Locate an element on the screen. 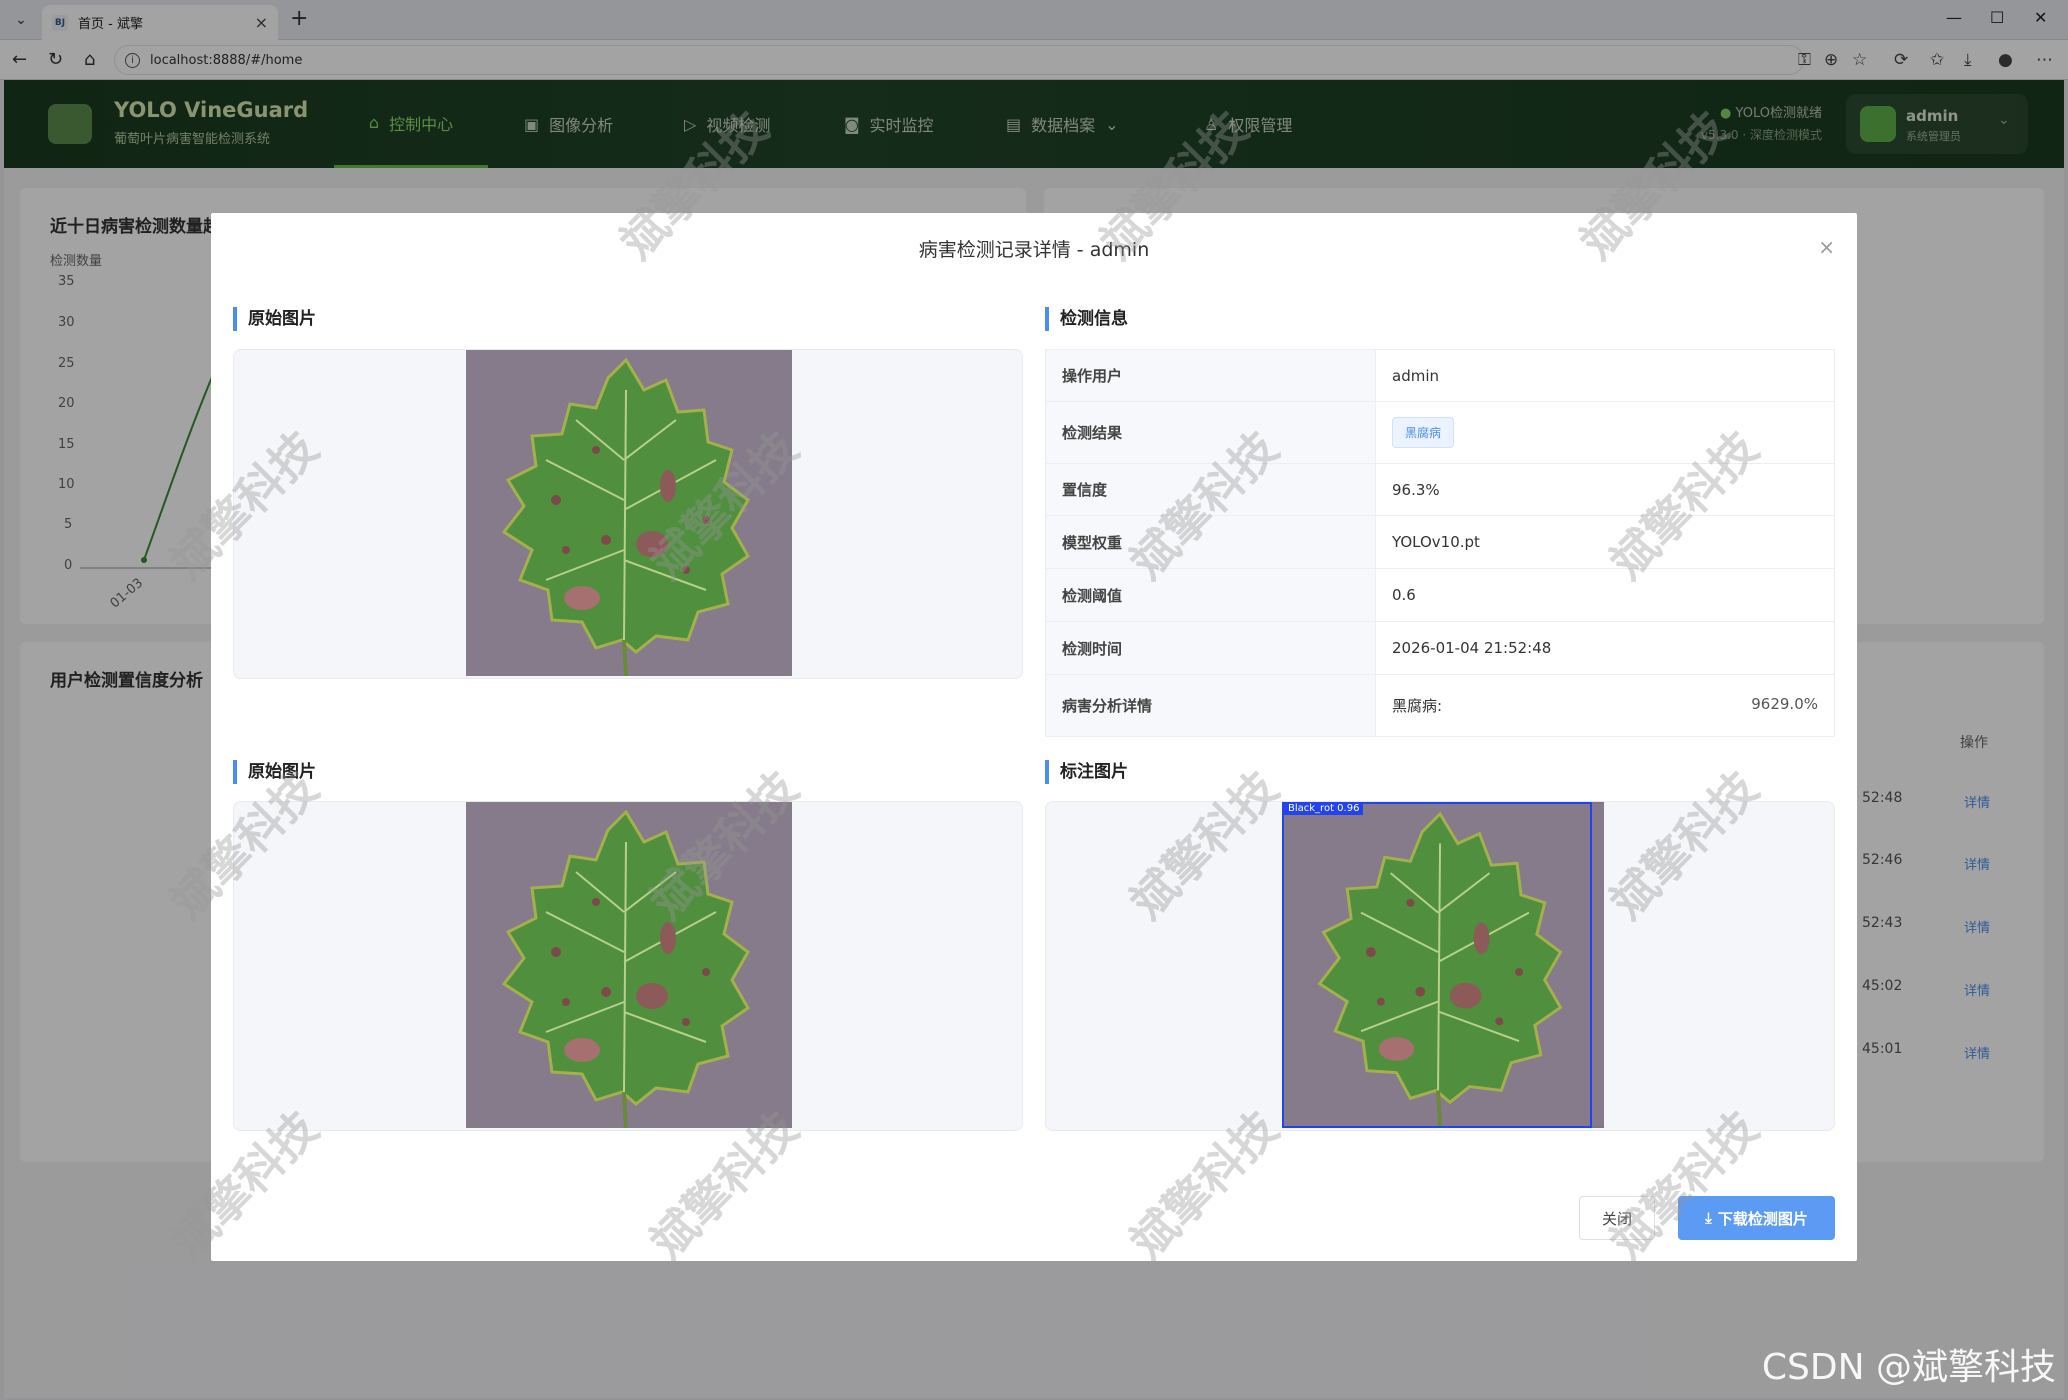  info-value: 96.3% is located at coordinates (1605, 489).